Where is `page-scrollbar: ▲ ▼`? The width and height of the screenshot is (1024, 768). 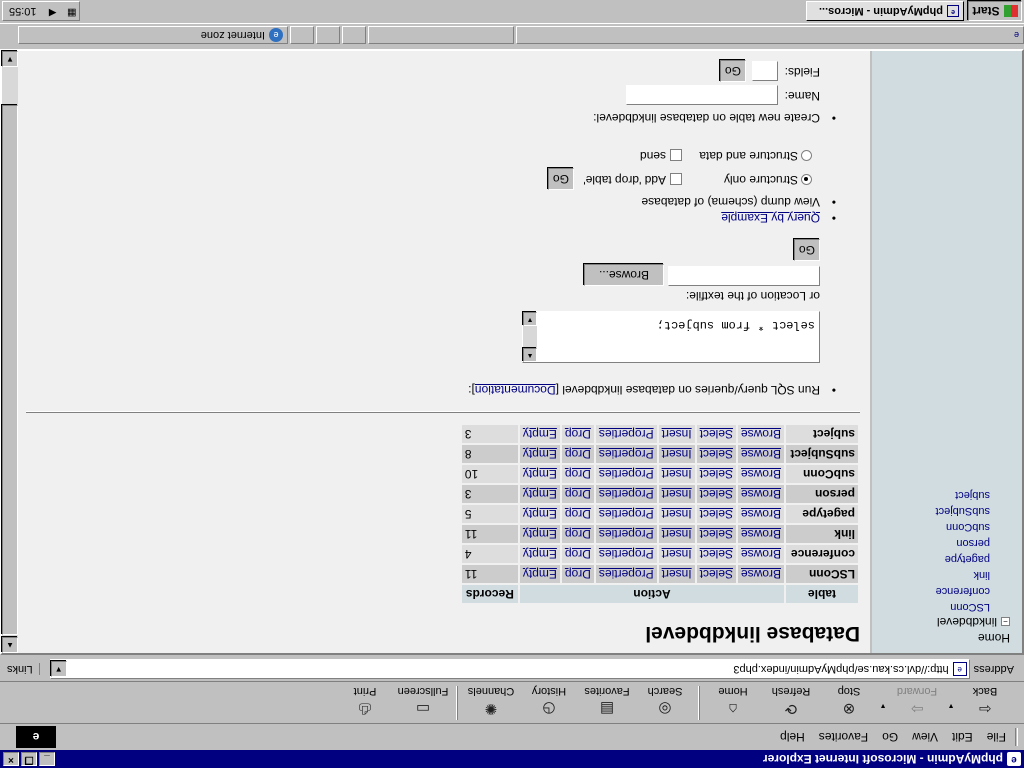
page-scrollbar: ▲ ▼ is located at coordinates (10, 352).